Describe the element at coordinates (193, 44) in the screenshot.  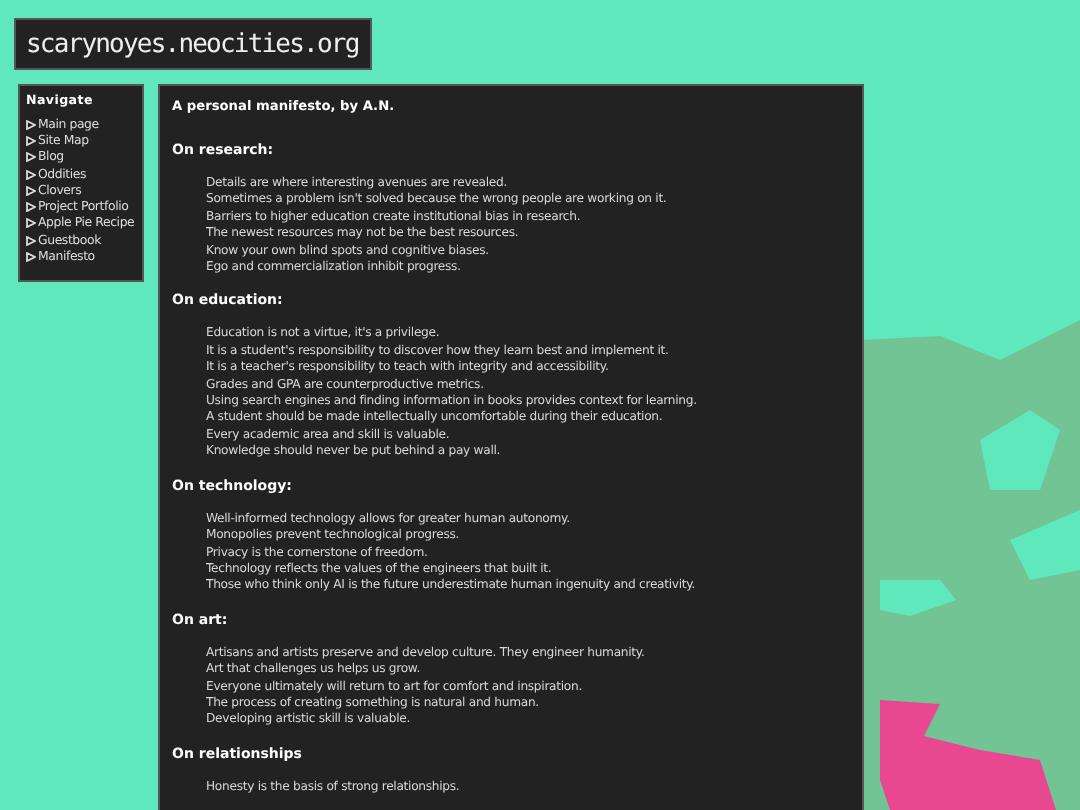
I see `site-title: scarynoyes.neocities.org` at that location.